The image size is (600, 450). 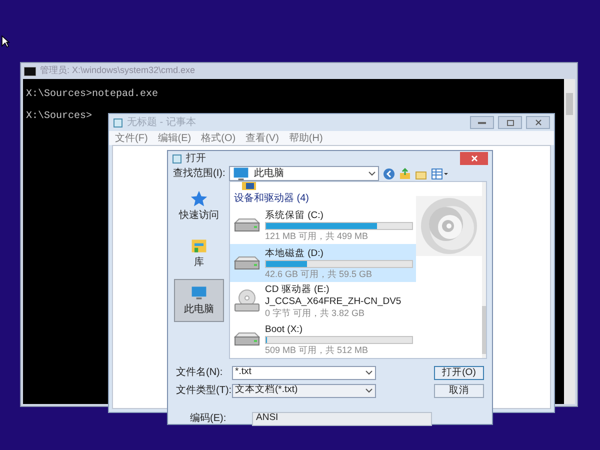 I want to click on console-line: X:\Sources>notepad.exe, so click(x=92, y=95).